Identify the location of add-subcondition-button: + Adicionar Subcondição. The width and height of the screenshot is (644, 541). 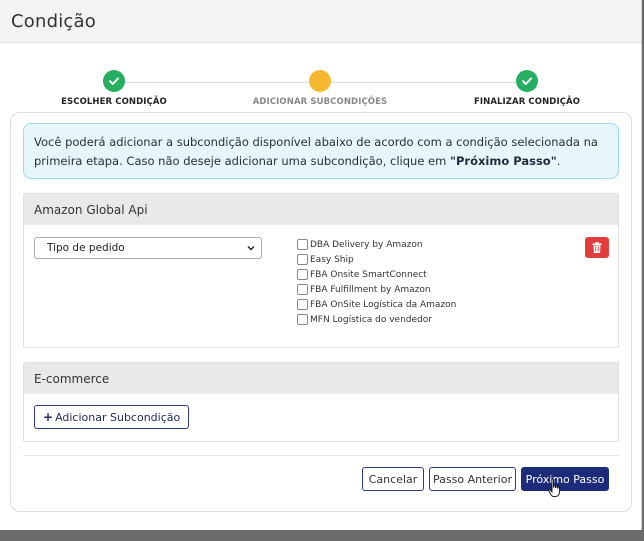
(112, 417).